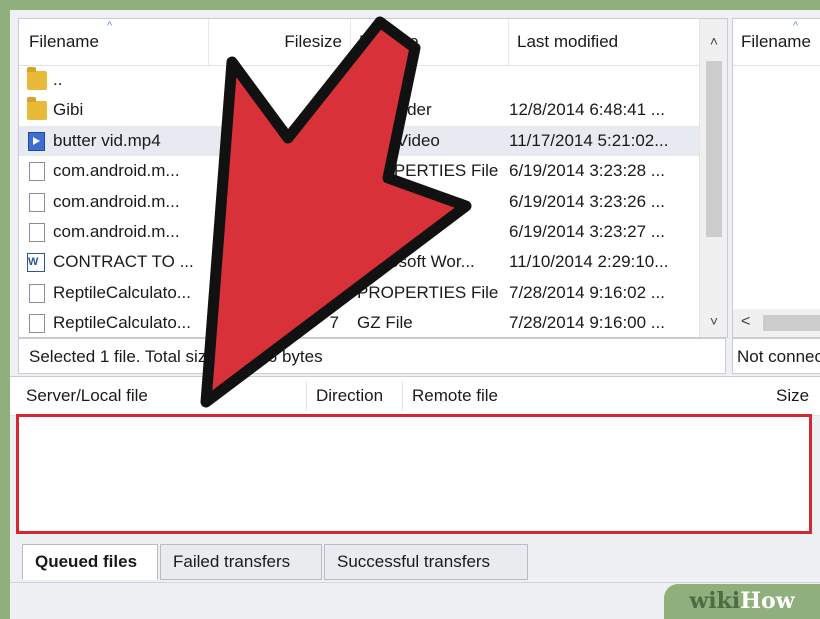 Image resolution: width=820 pixels, height=619 pixels. I want to click on column-header-filesize: Filesize, so click(280, 42).